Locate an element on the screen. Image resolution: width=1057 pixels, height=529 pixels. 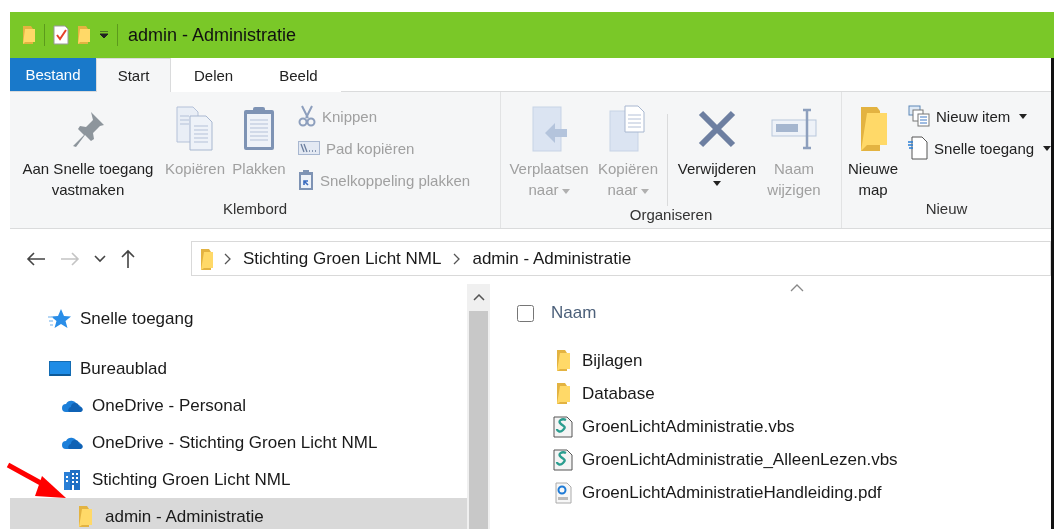
tree-item: OneDrive - Stichting Groen Licht NML is located at coordinates (238, 442).